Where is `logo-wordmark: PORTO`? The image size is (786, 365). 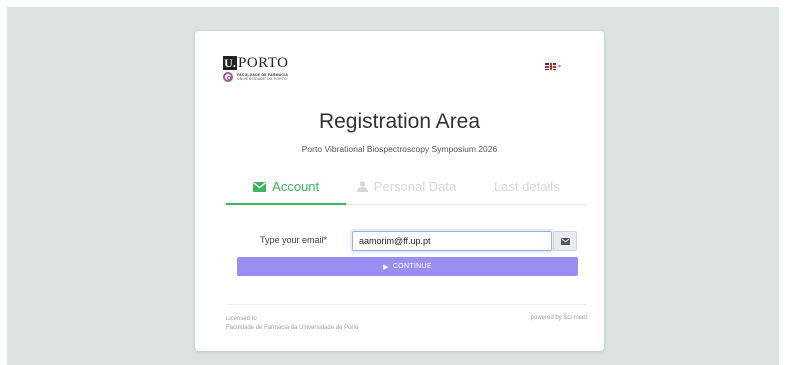
logo-wordmark: PORTO is located at coordinates (263, 63).